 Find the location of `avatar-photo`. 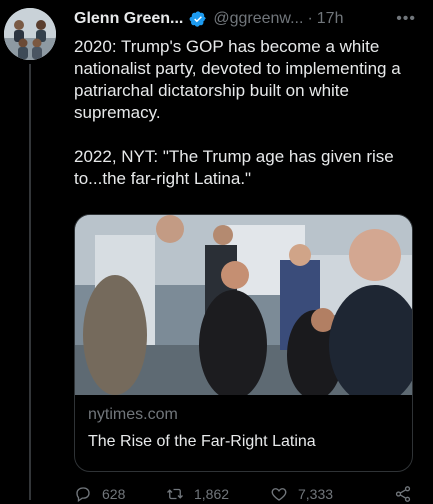

avatar-photo is located at coordinates (30, 34).